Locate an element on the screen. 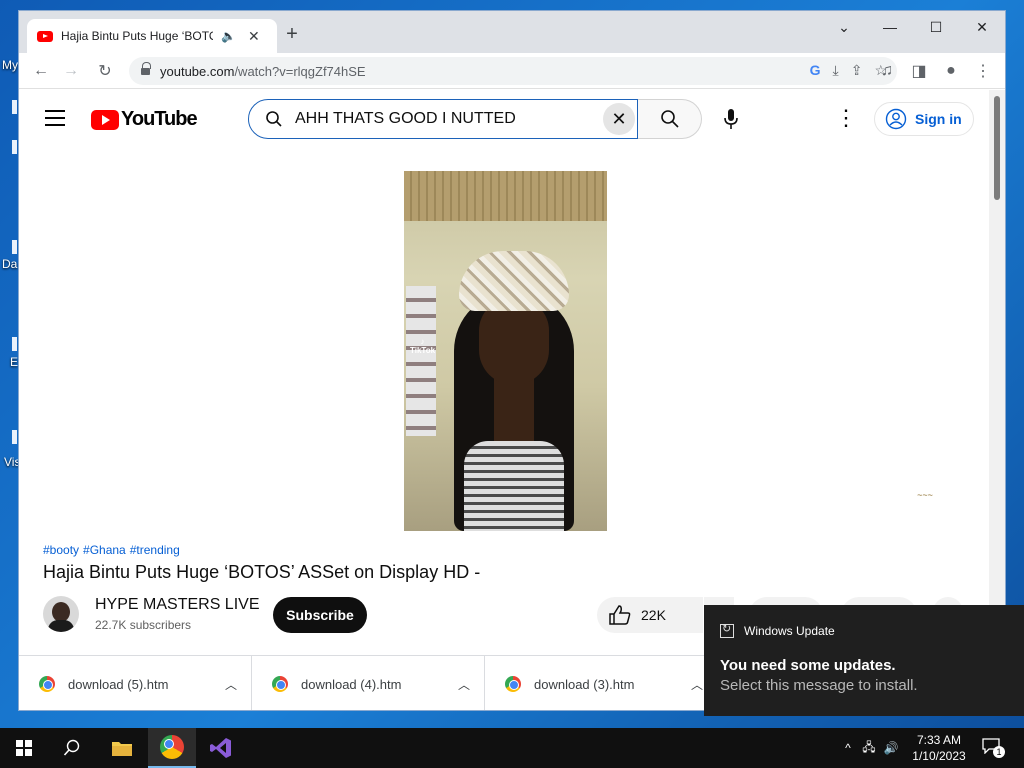 The height and width of the screenshot is (768, 1024). google-lens-icon: G is located at coordinates (815, 70).